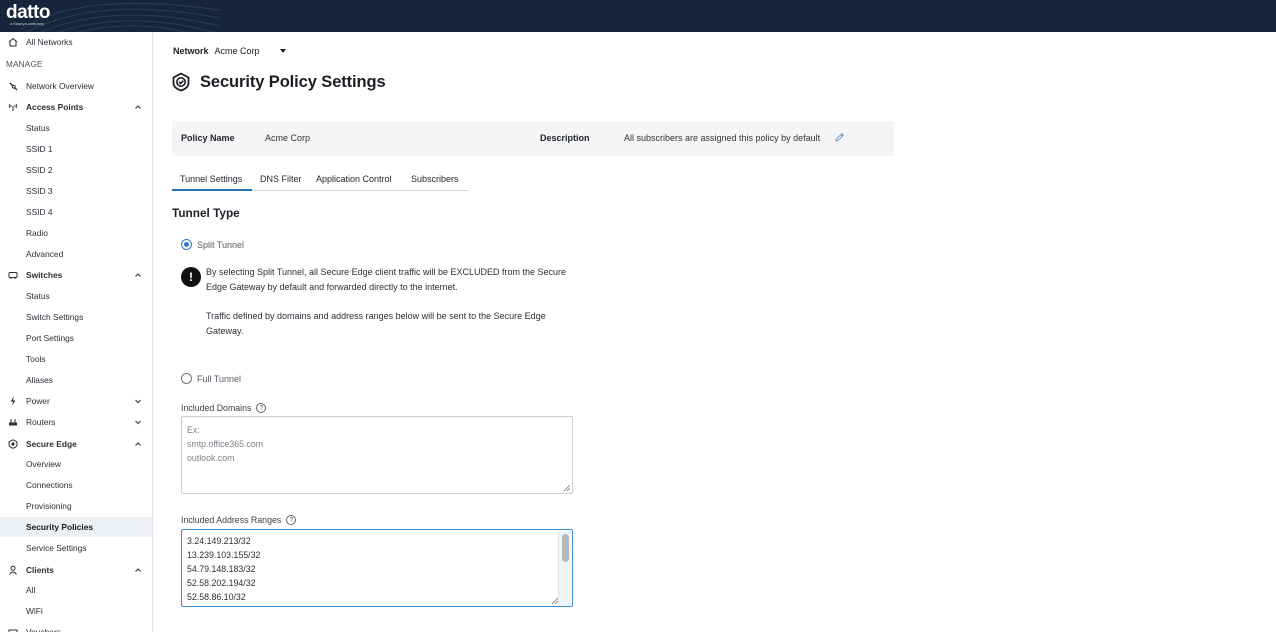 This screenshot has height=632, width=1276. Describe the element at coordinates (24, 64) in the screenshot. I see `manage-section-header: MANAGE` at that location.